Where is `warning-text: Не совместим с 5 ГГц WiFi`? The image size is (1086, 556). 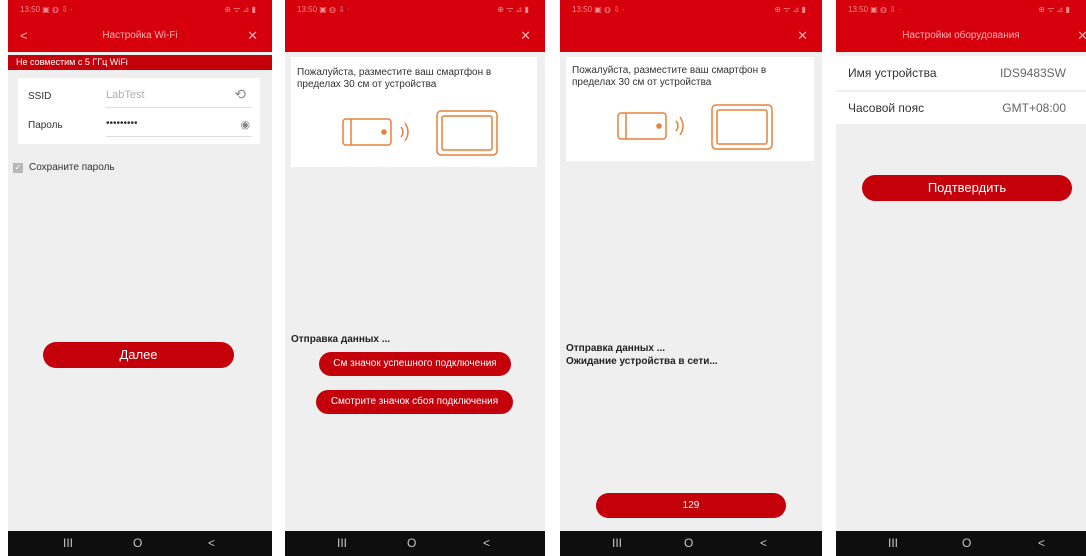 warning-text: Не совместим с 5 ГГц WiFi is located at coordinates (72, 62).